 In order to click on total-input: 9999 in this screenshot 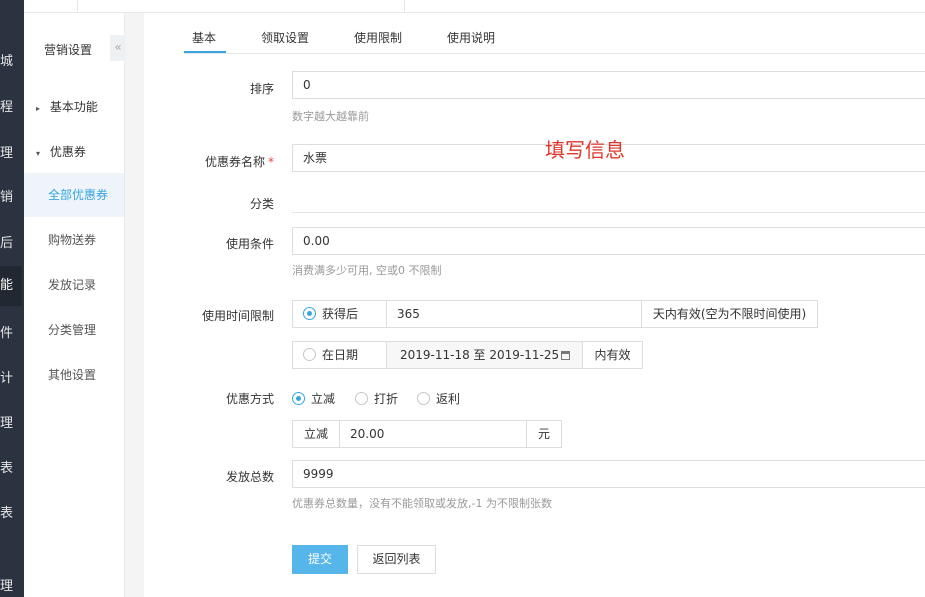, I will do `click(608, 474)`.